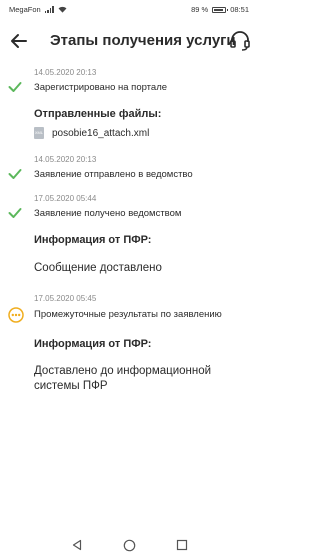 The height and width of the screenshot is (560, 320). What do you see at coordinates (101, 87) in the screenshot?
I see `event-text: Зарегистрировано на портале` at bounding box center [101, 87].